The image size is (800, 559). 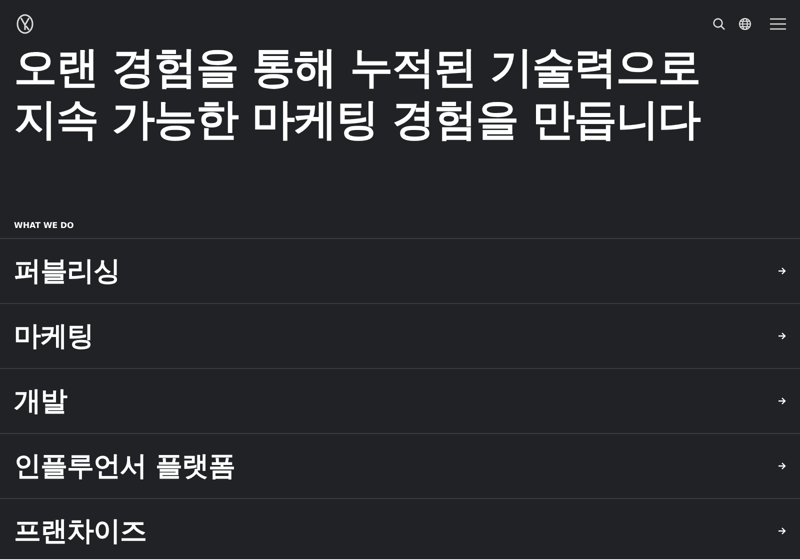 What do you see at coordinates (25, 24) in the screenshot?
I see `logo-icon` at bounding box center [25, 24].